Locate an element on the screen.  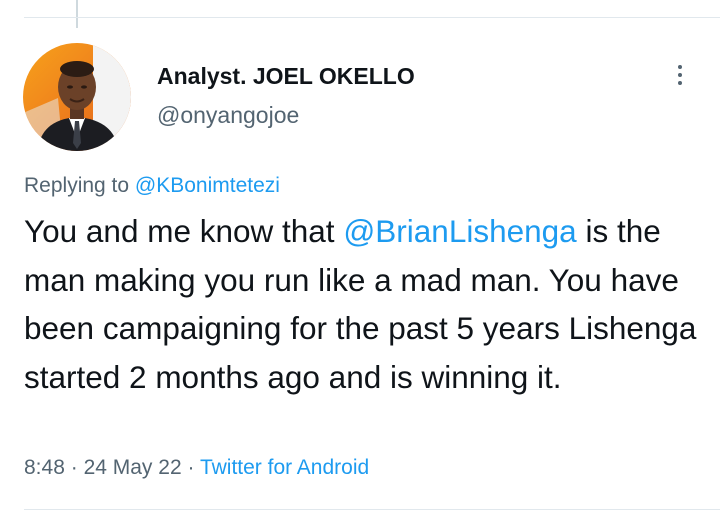
tweet-date: 24 May 22 is located at coordinates (133, 467).